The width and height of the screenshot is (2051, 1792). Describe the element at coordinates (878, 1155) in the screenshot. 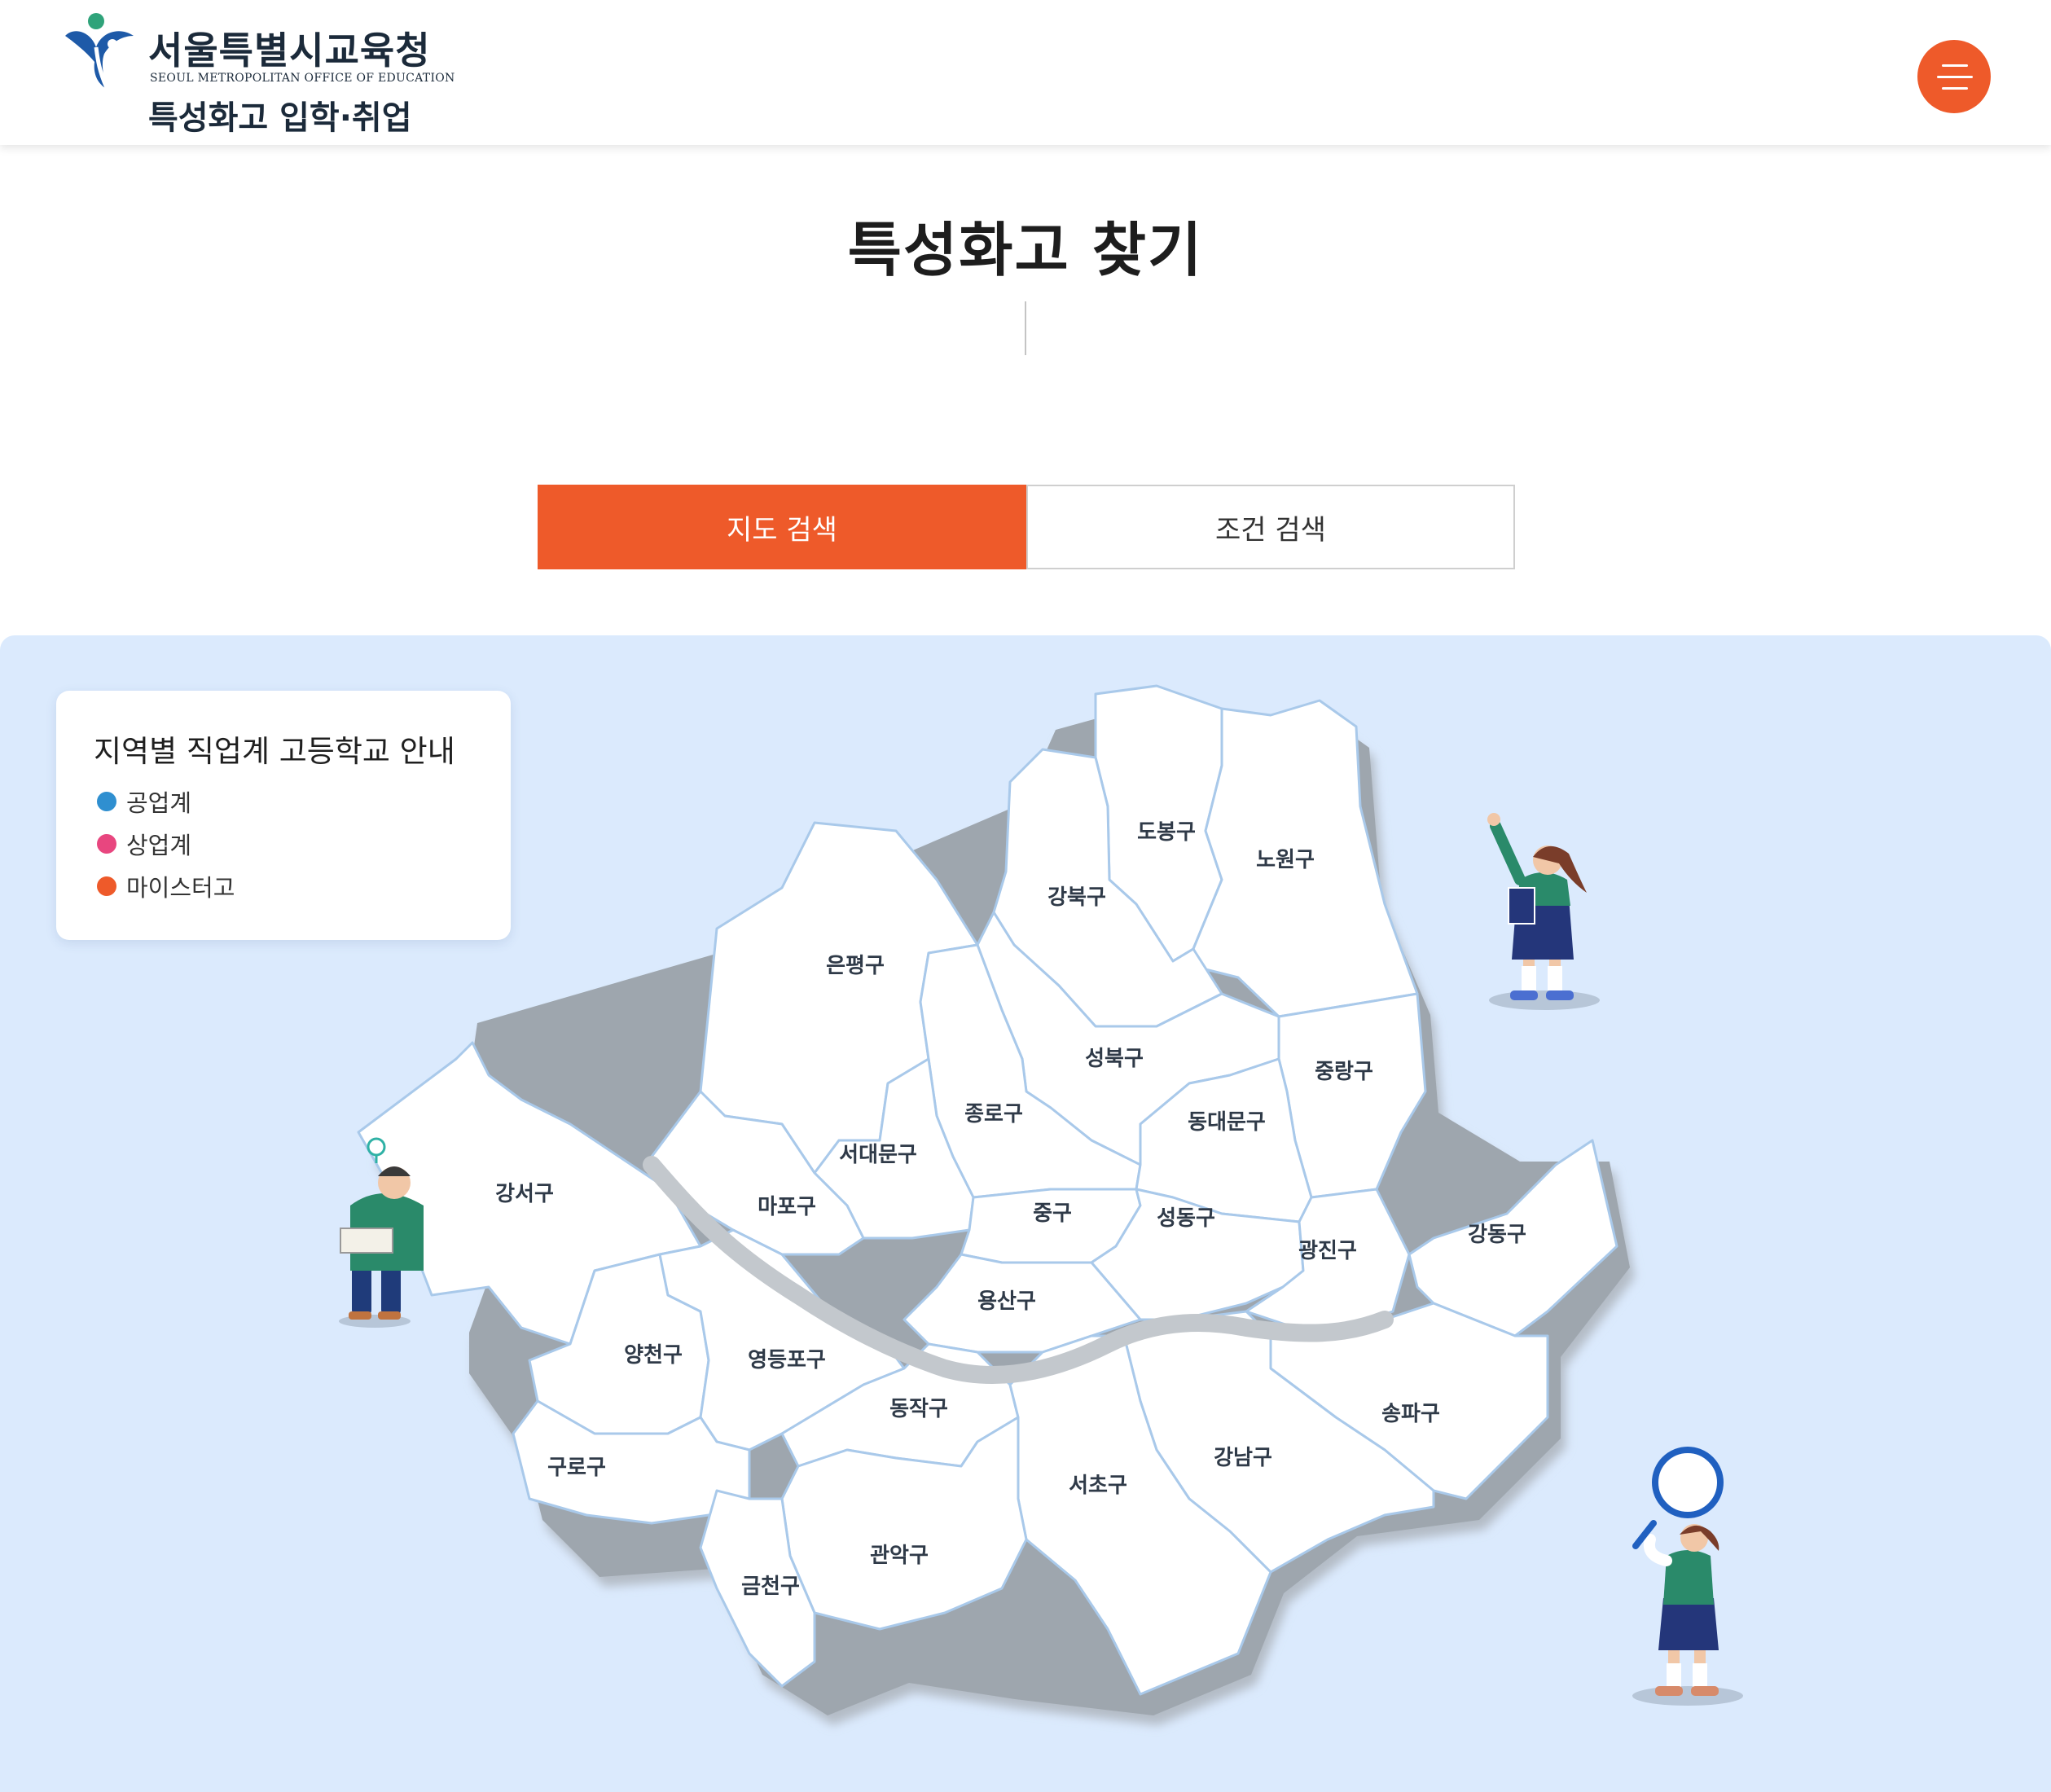

I see `district-label: 서대문구` at that location.